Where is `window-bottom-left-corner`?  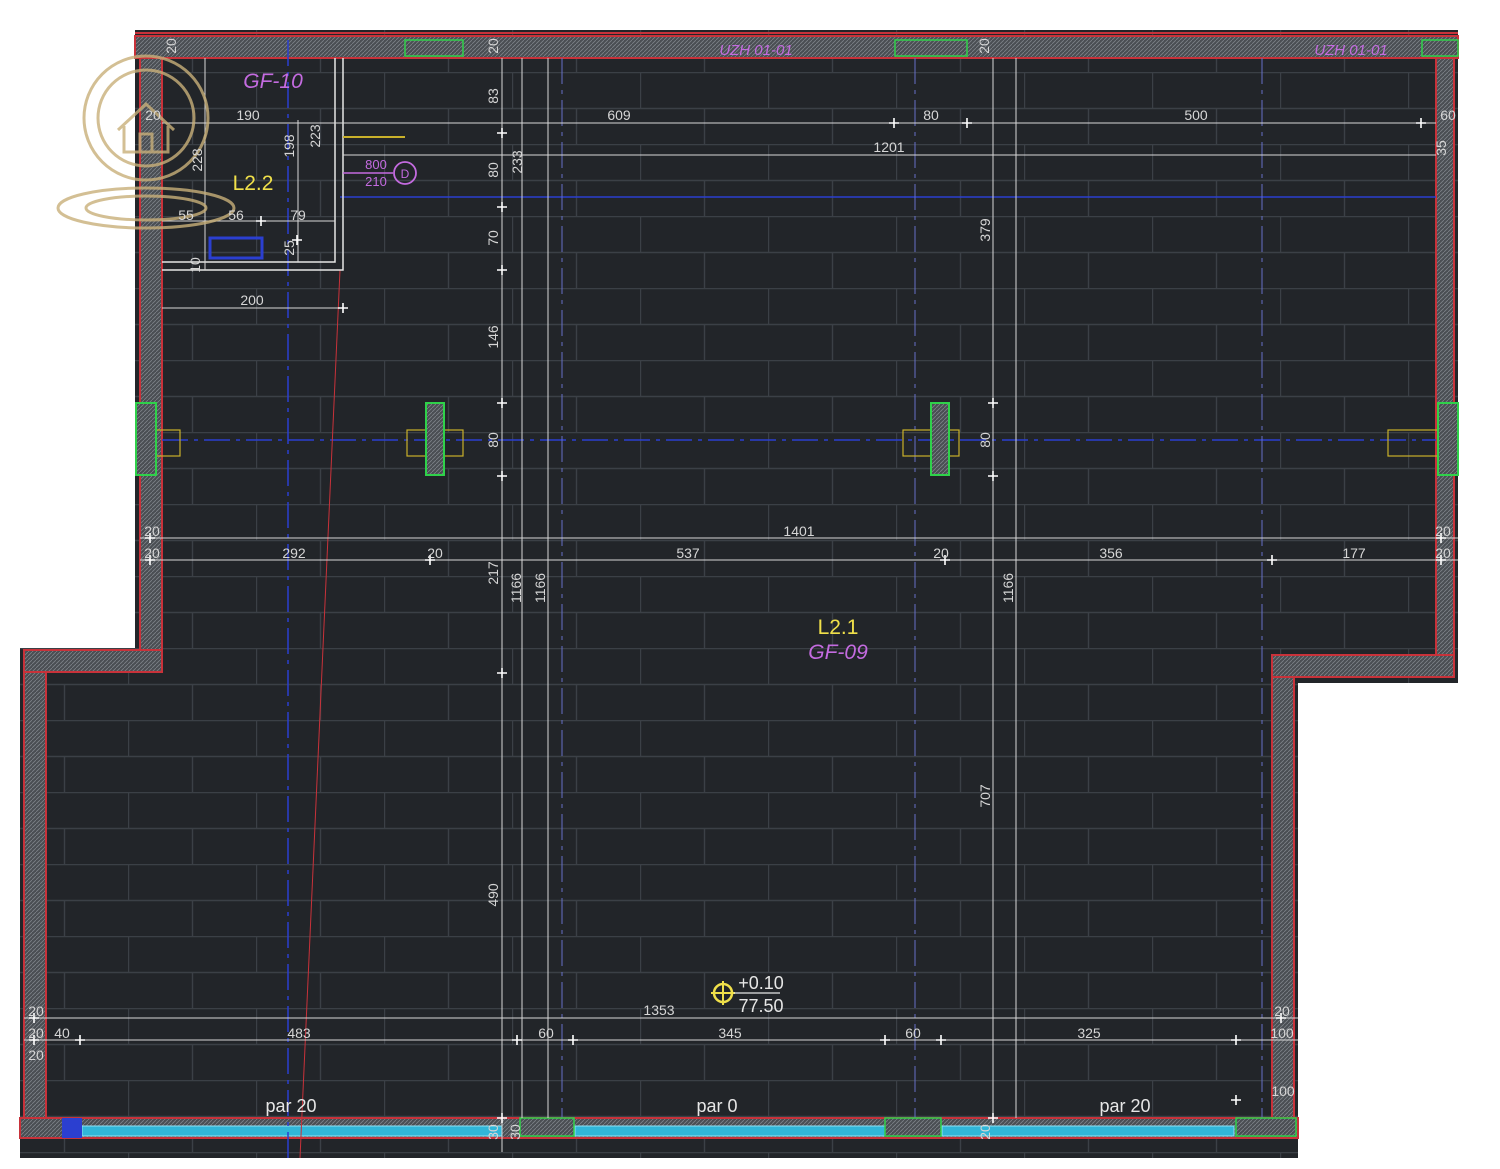
window-bottom-left-corner is located at coordinates (72, 1128).